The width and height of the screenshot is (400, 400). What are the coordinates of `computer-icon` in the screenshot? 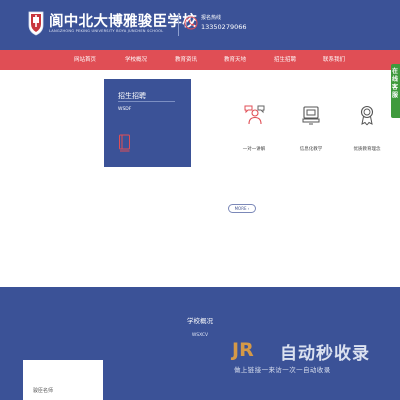 It's located at (311, 115).